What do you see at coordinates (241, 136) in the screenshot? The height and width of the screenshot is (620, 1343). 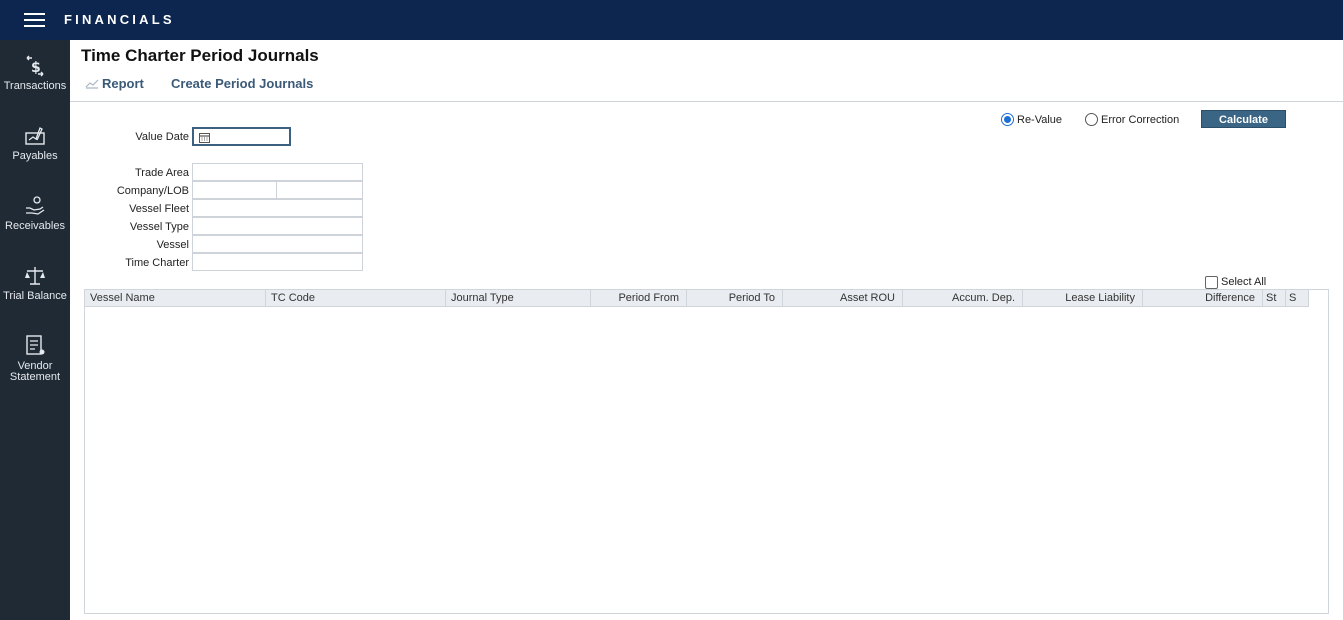 I see `value-date-field` at bounding box center [241, 136].